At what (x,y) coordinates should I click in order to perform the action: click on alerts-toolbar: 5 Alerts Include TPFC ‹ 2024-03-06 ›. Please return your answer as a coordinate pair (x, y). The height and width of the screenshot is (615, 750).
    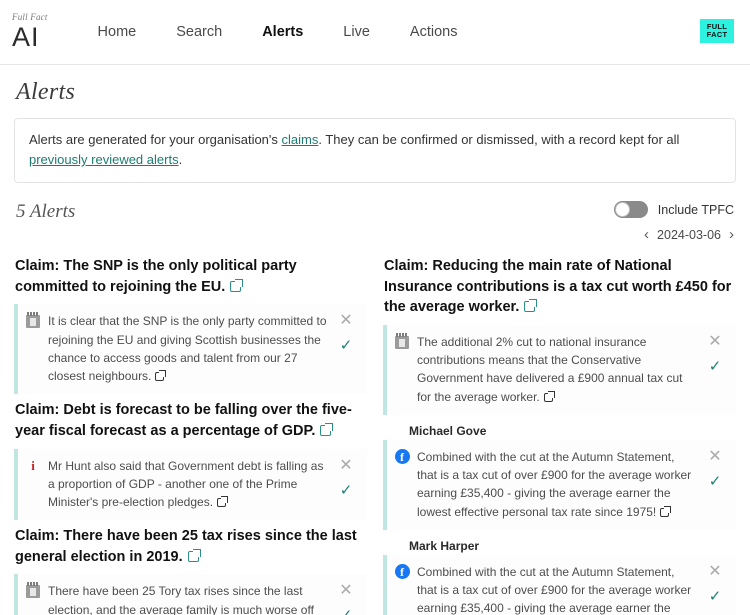
    Looking at the image, I should click on (375, 221).